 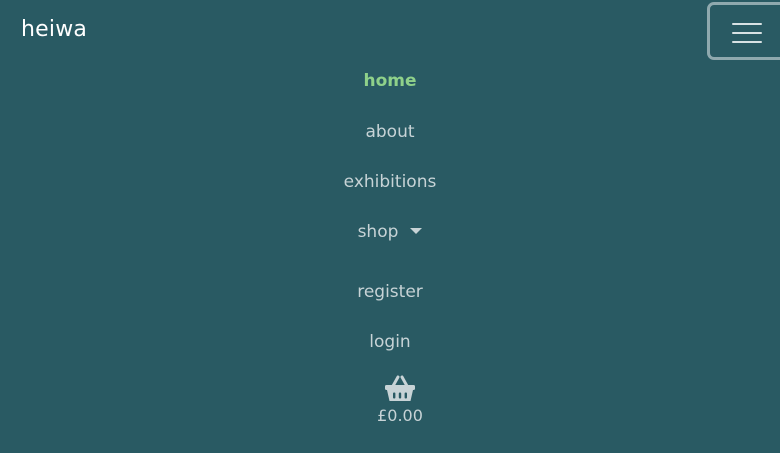 What do you see at coordinates (390, 132) in the screenshot?
I see `nav-link-about: about` at bounding box center [390, 132].